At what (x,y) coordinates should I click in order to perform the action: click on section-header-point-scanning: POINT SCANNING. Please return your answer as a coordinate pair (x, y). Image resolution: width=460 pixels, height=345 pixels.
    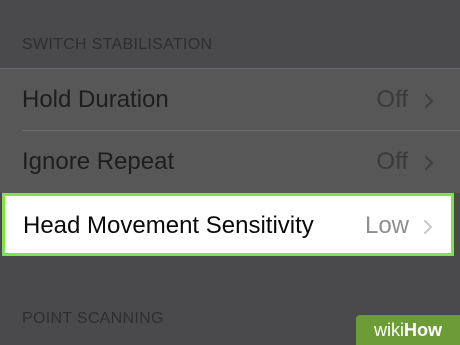
    Looking at the image, I should click on (93, 318).